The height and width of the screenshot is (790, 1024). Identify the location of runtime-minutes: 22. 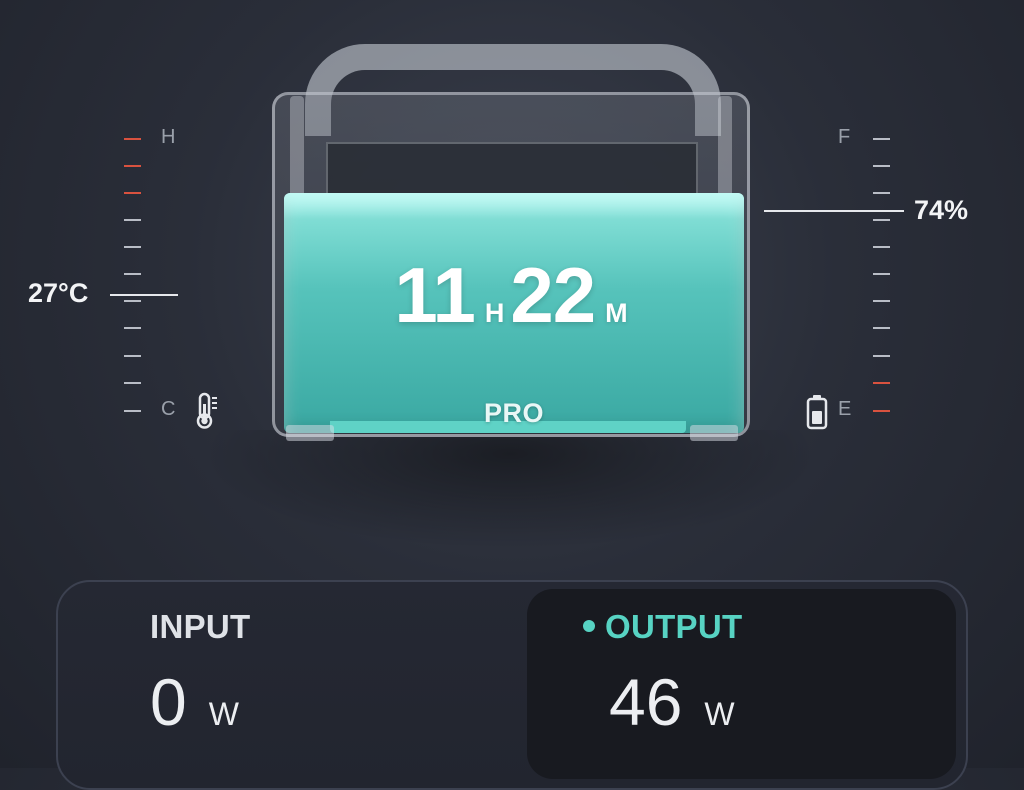
(553, 295).